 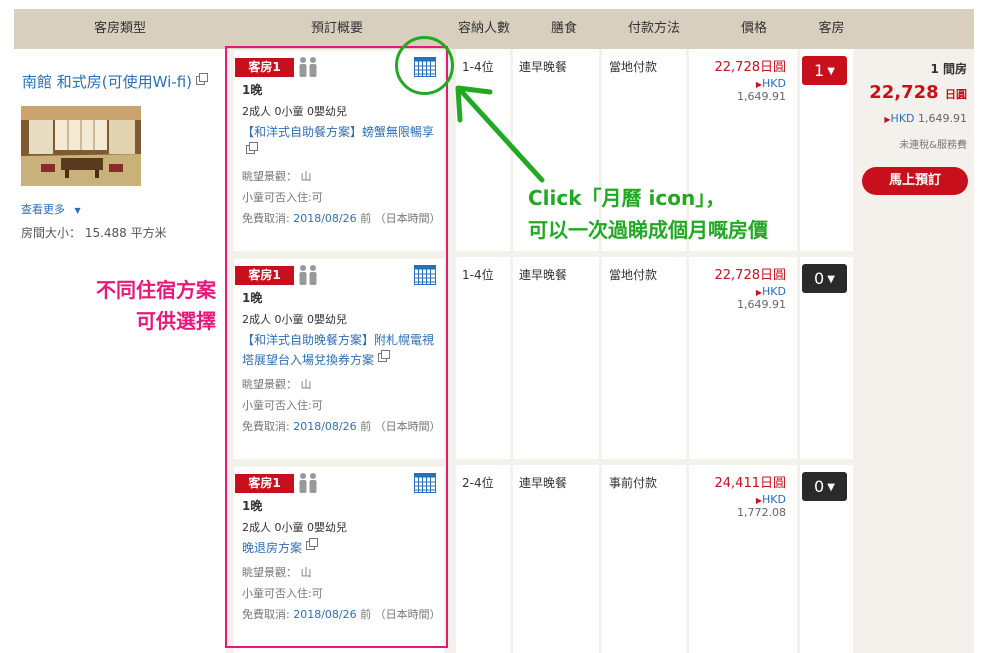 I want to click on capacity: 2-4位, so click(x=478, y=483).